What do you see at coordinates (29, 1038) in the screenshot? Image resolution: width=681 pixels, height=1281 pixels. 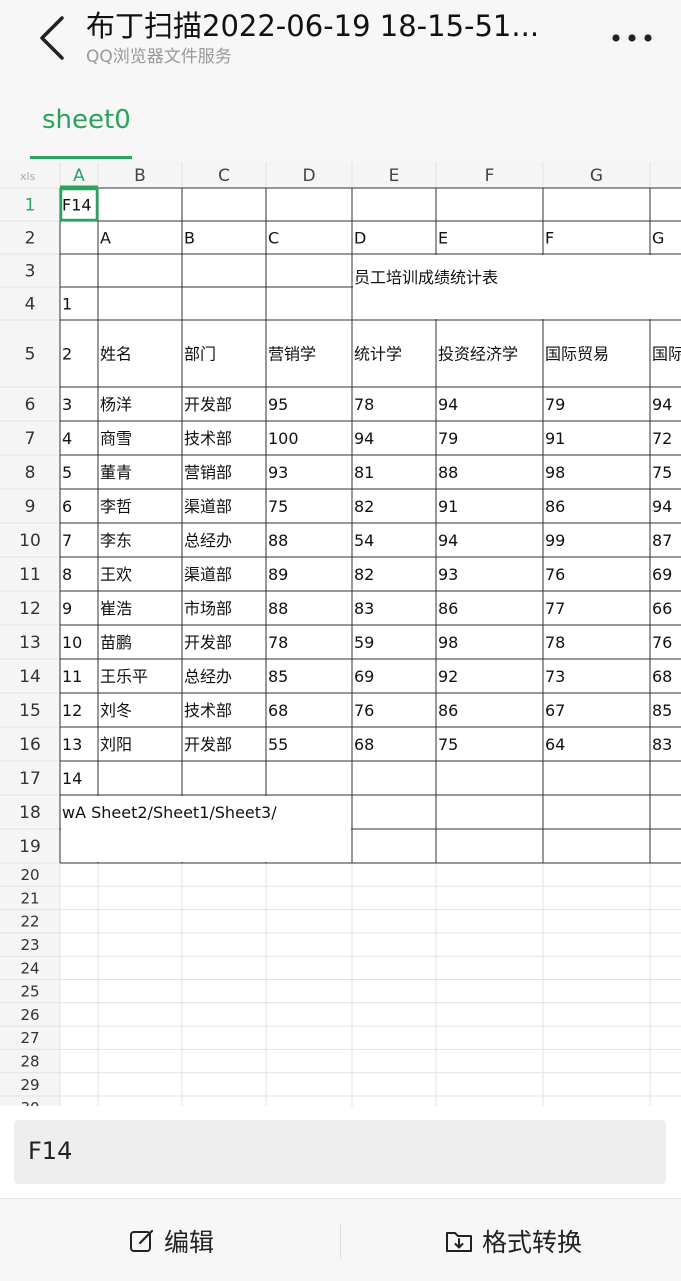 I see `row-header: 27` at bounding box center [29, 1038].